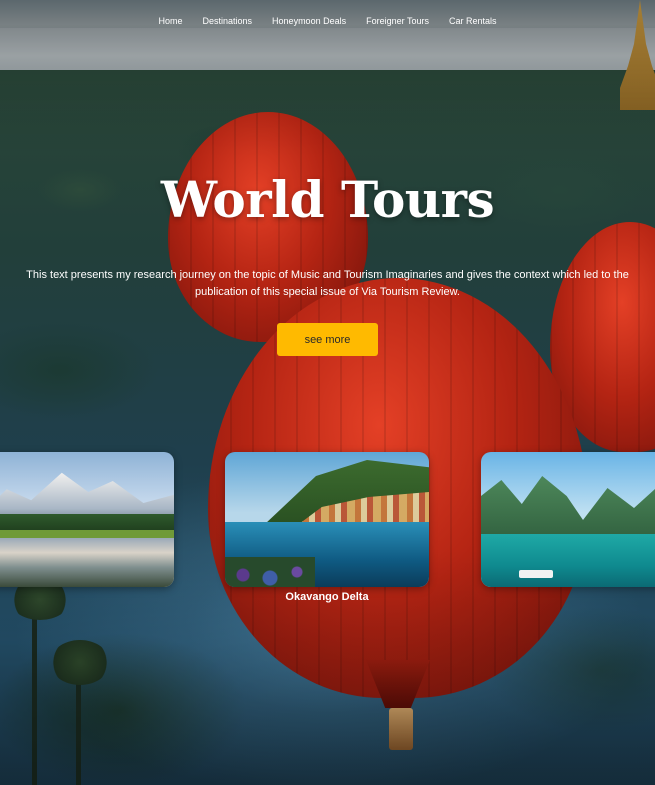 The width and height of the screenshot is (655, 785). What do you see at coordinates (536, 574) in the screenshot?
I see `card-image-boat` at bounding box center [536, 574].